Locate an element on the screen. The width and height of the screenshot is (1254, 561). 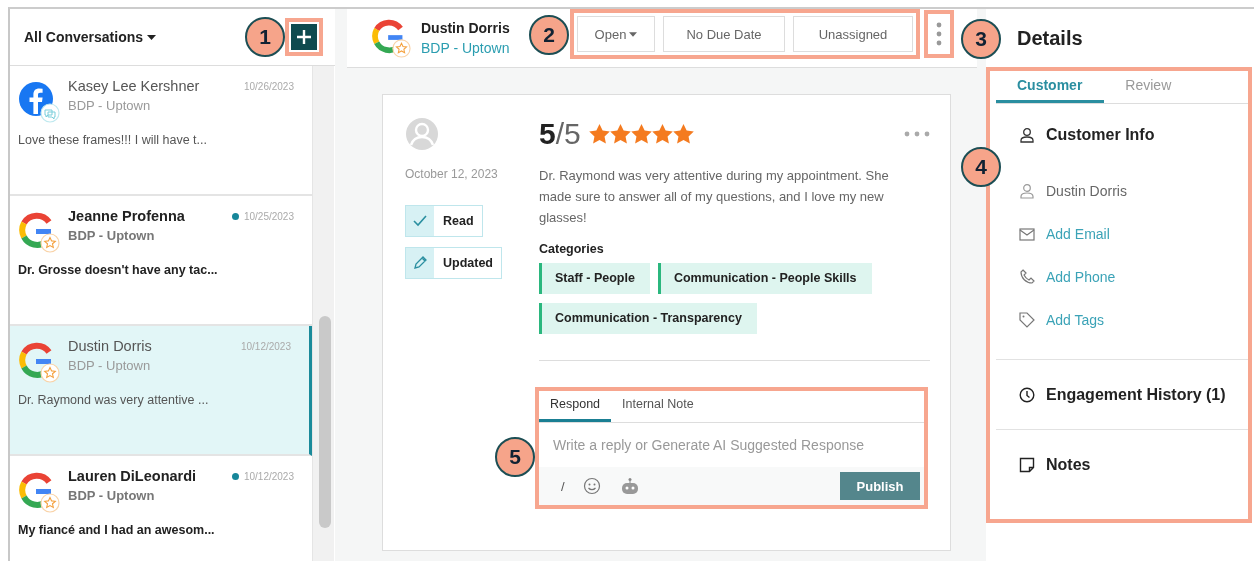
more-icon is located at coordinates (939, 34).